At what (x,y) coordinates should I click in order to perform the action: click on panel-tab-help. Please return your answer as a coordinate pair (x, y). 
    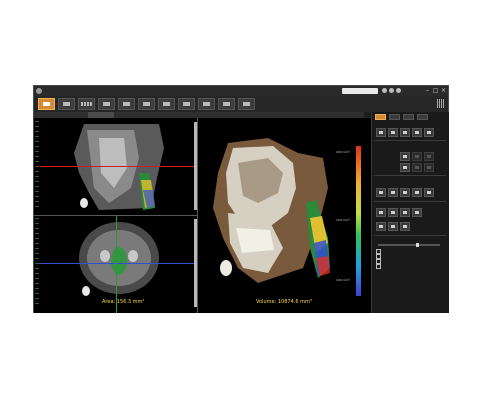
    Looking at the image, I should click on (422, 117).